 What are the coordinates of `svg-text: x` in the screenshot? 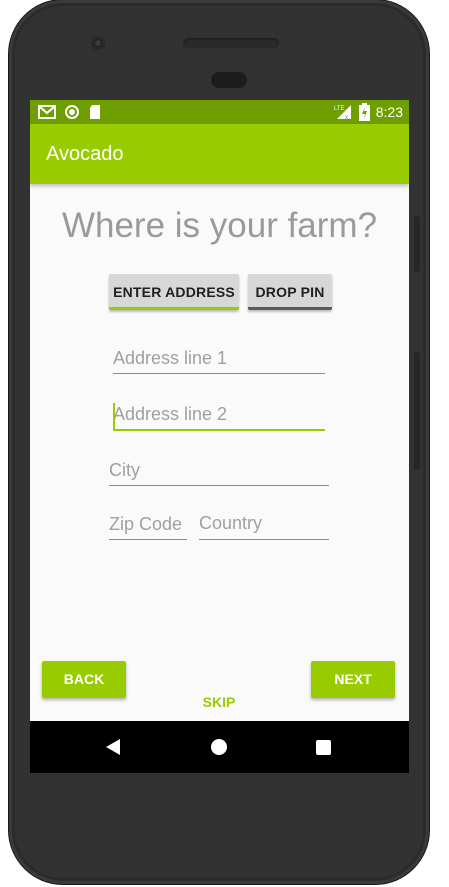 It's located at (346, 118).